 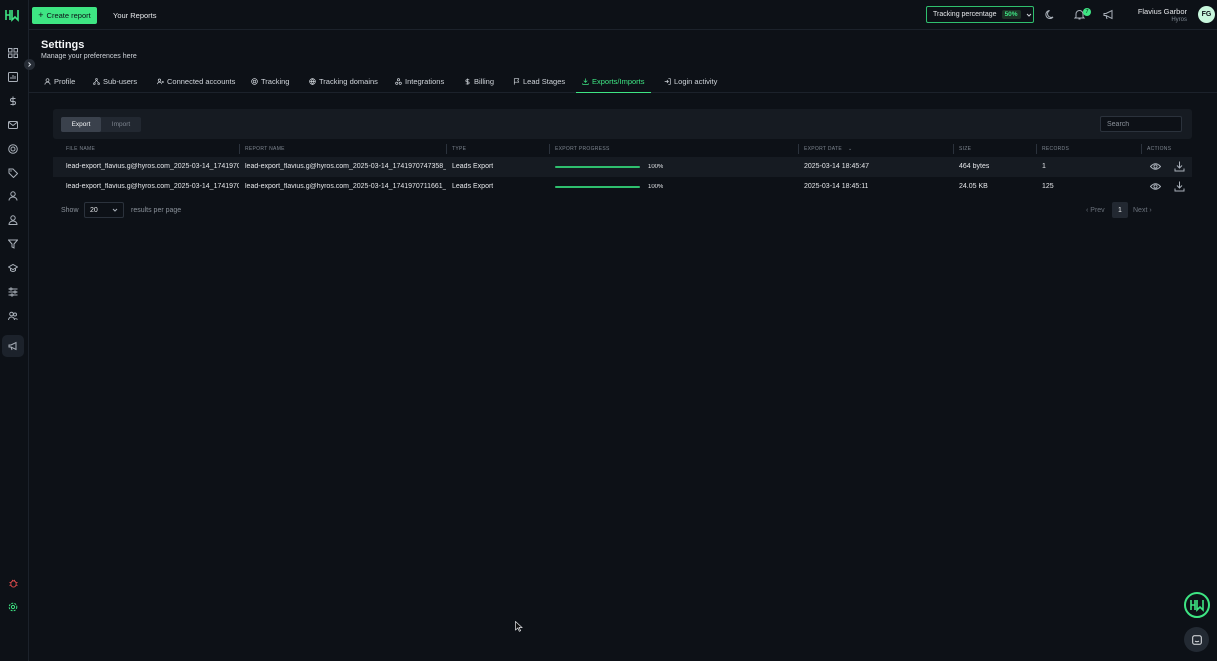 I want to click on settings-gear-icon, so click(x=13, y=607).